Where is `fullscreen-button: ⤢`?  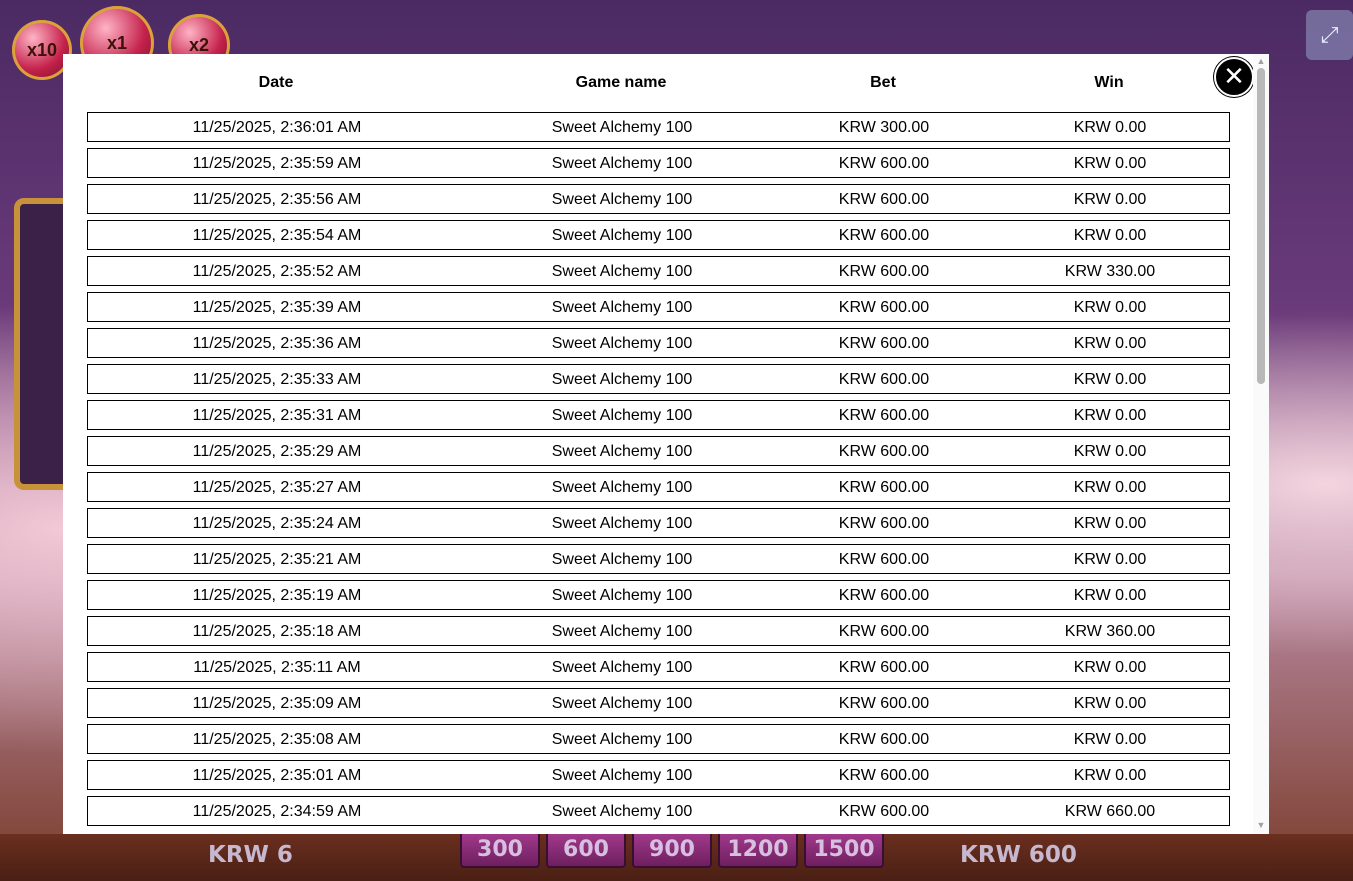
fullscreen-button: ⤢ is located at coordinates (1329, 35).